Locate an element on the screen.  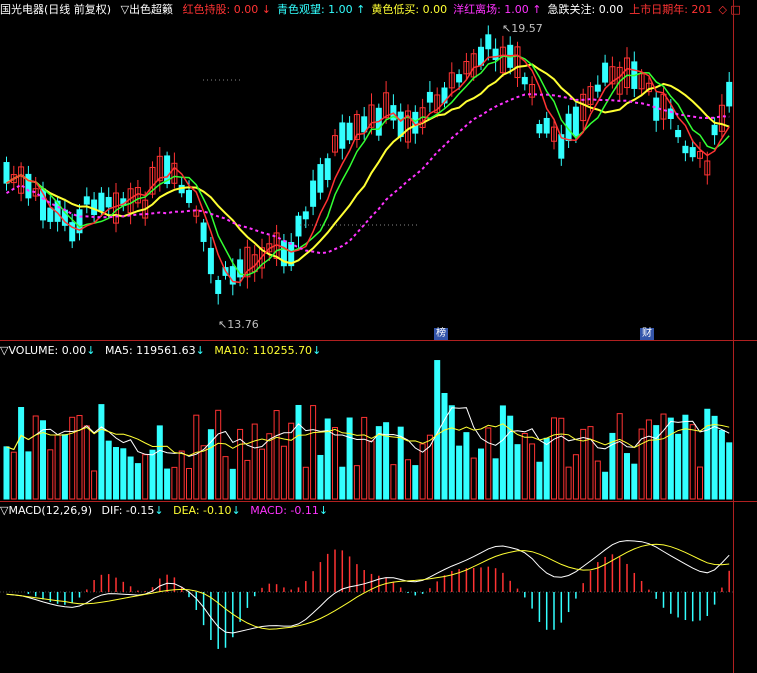
low-price-annotation: ↖13.76 is located at coordinates (238, 324).